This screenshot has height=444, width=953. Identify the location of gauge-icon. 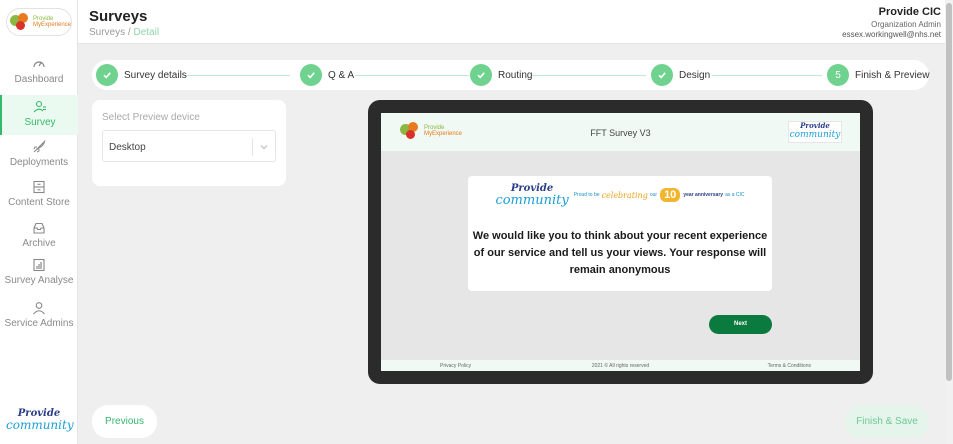
(39, 64).